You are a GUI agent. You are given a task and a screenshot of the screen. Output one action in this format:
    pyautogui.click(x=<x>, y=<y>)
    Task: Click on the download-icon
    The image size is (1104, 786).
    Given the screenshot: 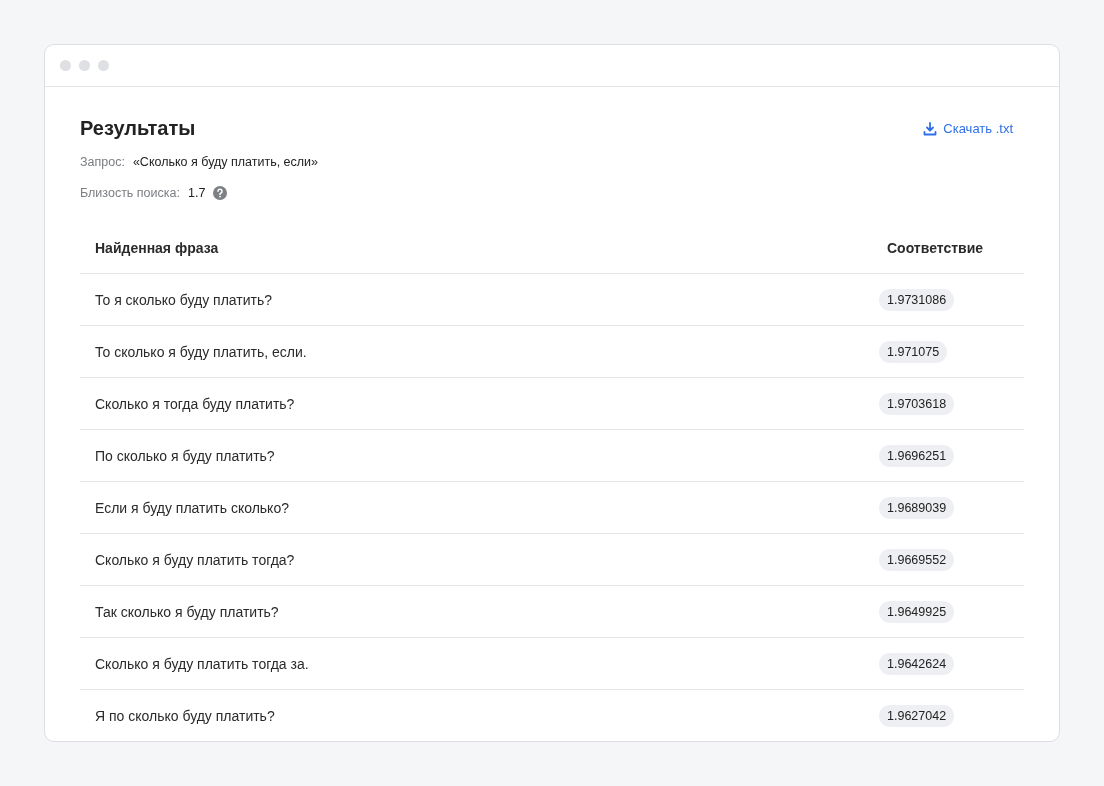 What is the action you would take?
    pyautogui.click(x=930, y=128)
    